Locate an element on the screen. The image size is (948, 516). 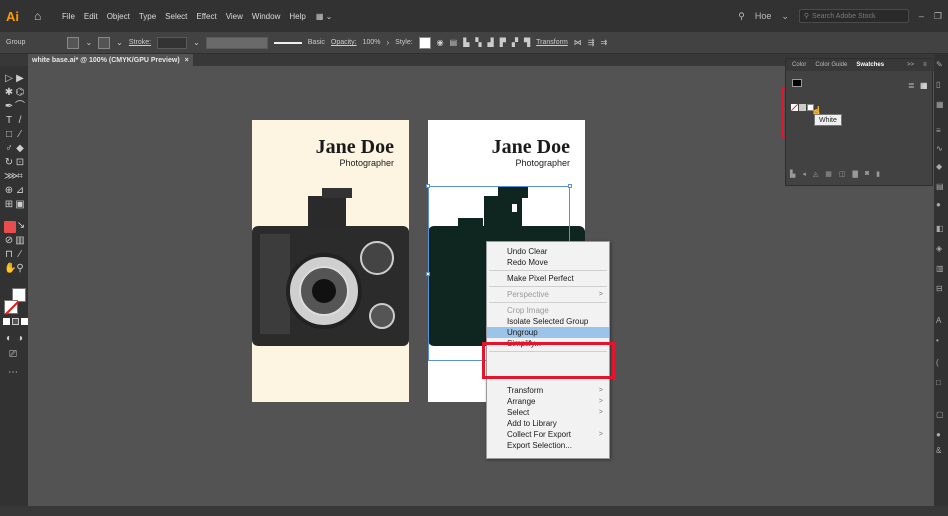
align-left-icon: ▙ is located at coordinates (466, 42).